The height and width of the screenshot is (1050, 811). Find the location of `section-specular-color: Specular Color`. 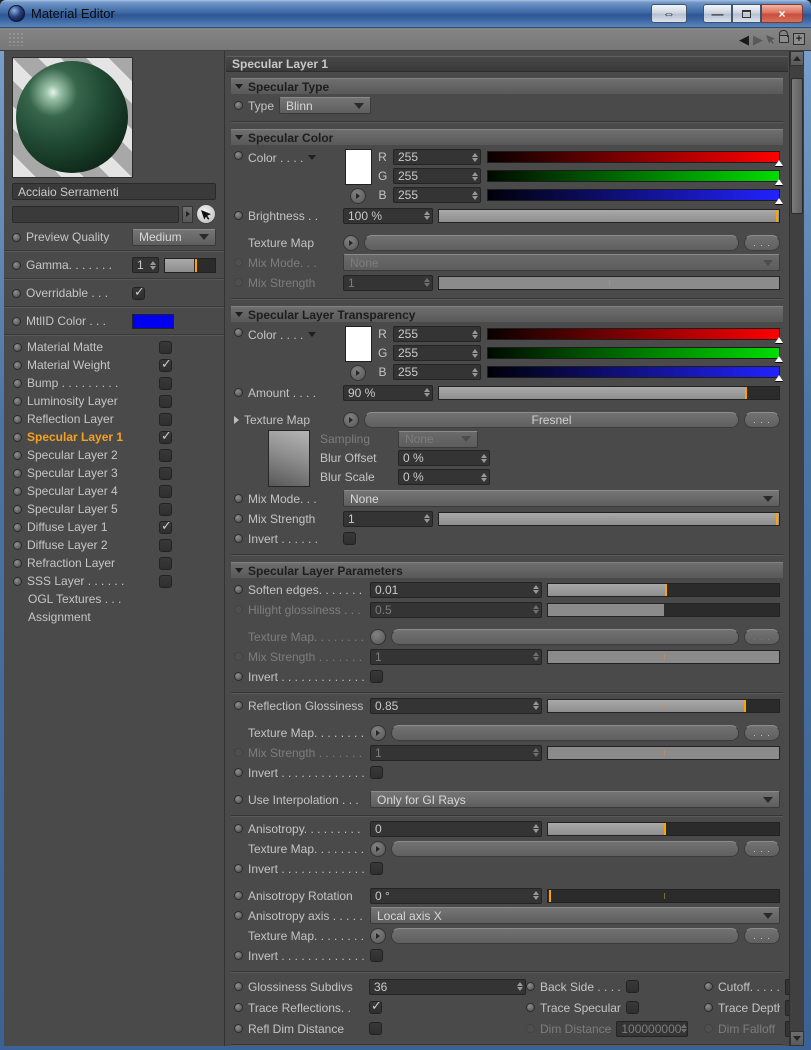

section-specular-color: Specular Color is located at coordinates (507, 137).